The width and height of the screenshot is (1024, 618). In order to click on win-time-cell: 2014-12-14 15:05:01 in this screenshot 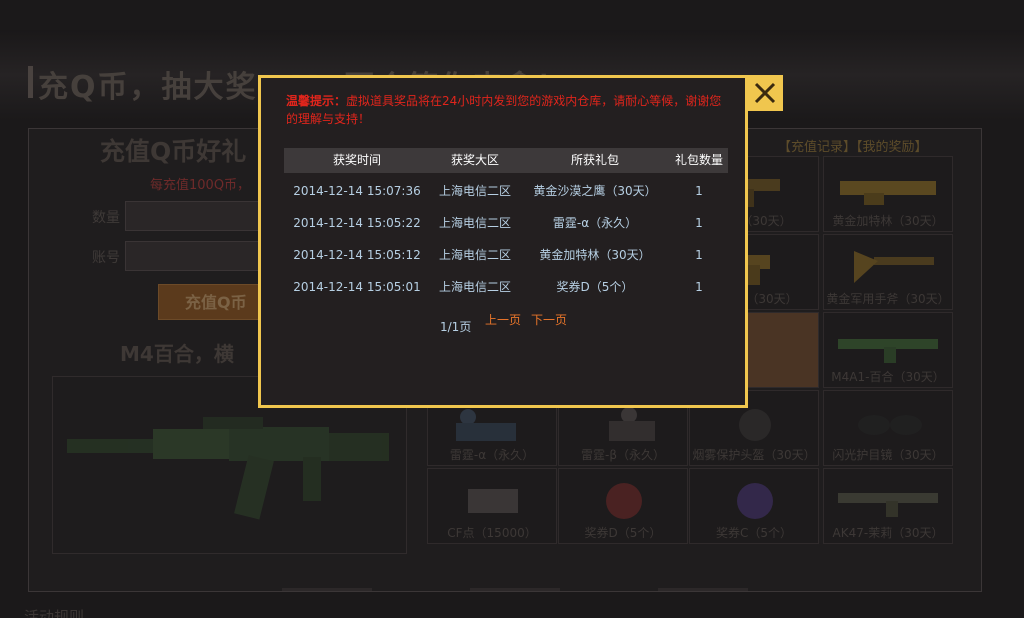, I will do `click(357, 287)`.